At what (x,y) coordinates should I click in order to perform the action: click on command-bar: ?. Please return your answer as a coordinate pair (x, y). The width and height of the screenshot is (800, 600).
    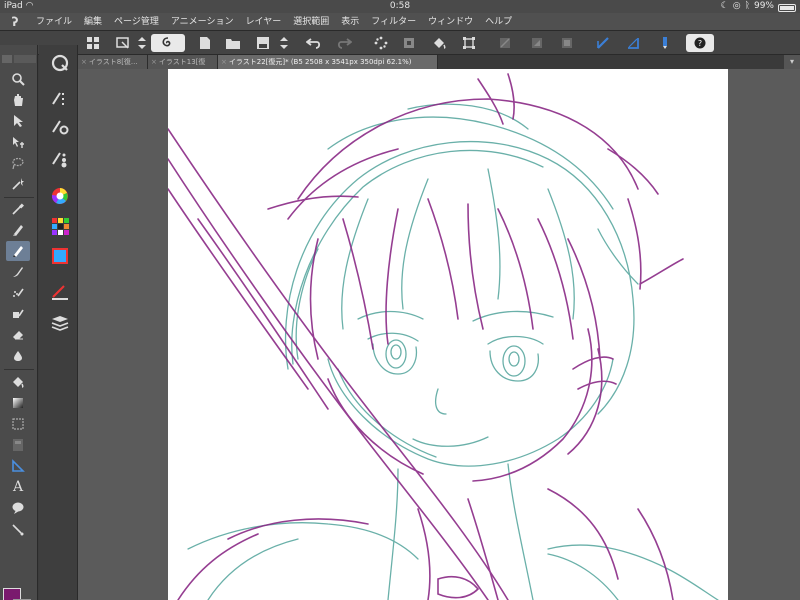
    Looking at the image, I should click on (400, 43).